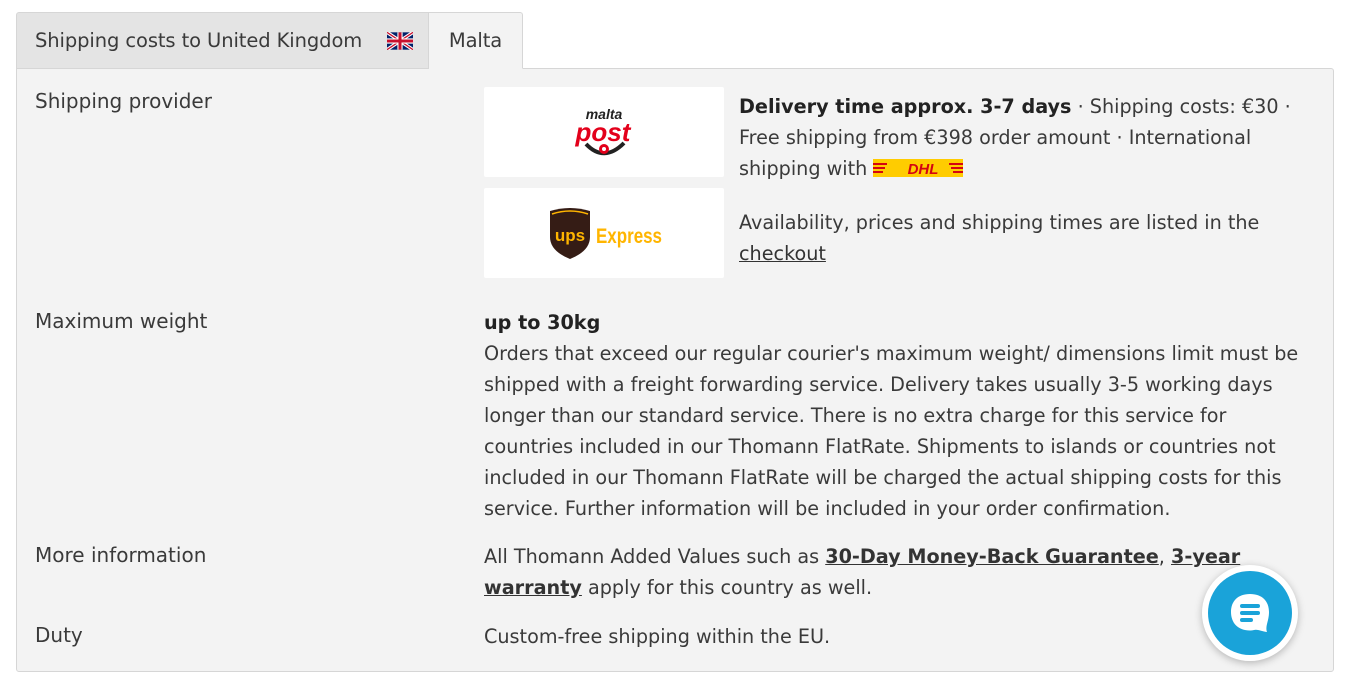 The width and height of the screenshot is (1353, 692). Describe the element at coordinates (675, 40) in the screenshot. I see `tab-bar: Shipping costs to United Kingdom Malta` at that location.